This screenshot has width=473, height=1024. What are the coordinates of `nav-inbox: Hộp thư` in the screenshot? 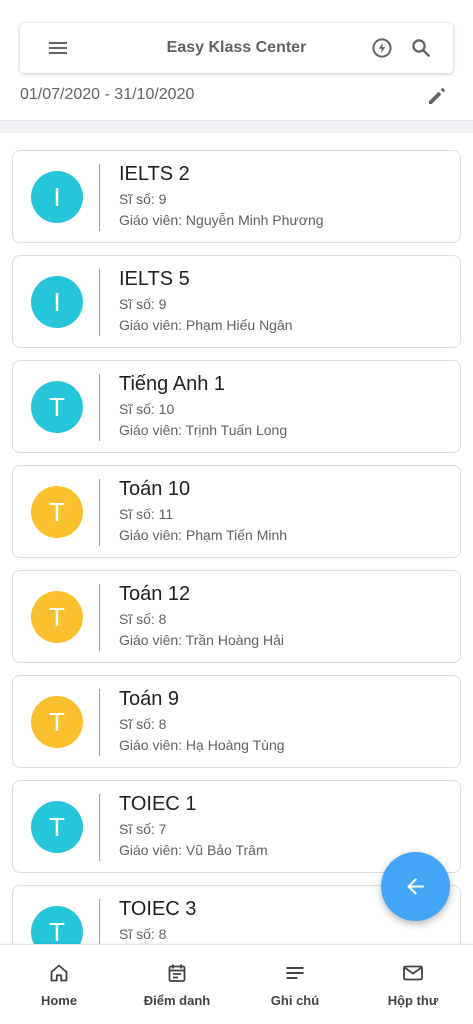 It's located at (413, 984).